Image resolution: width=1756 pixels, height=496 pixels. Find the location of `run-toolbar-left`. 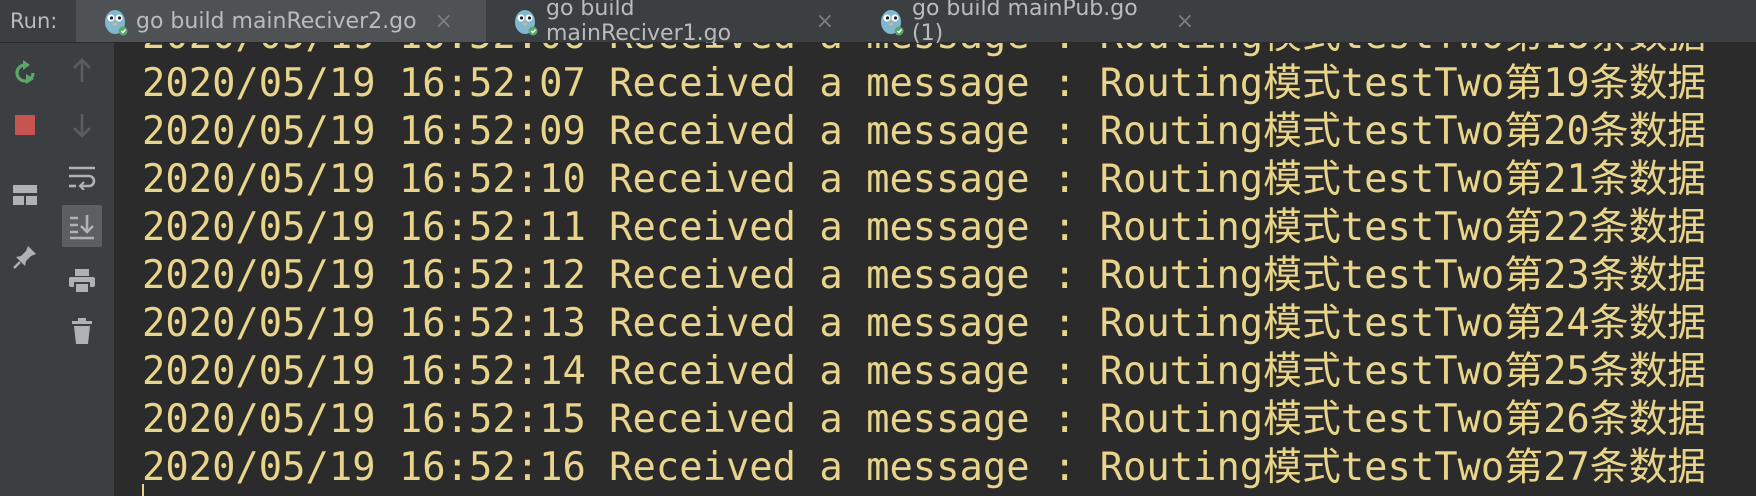

run-toolbar-left is located at coordinates (25, 269).